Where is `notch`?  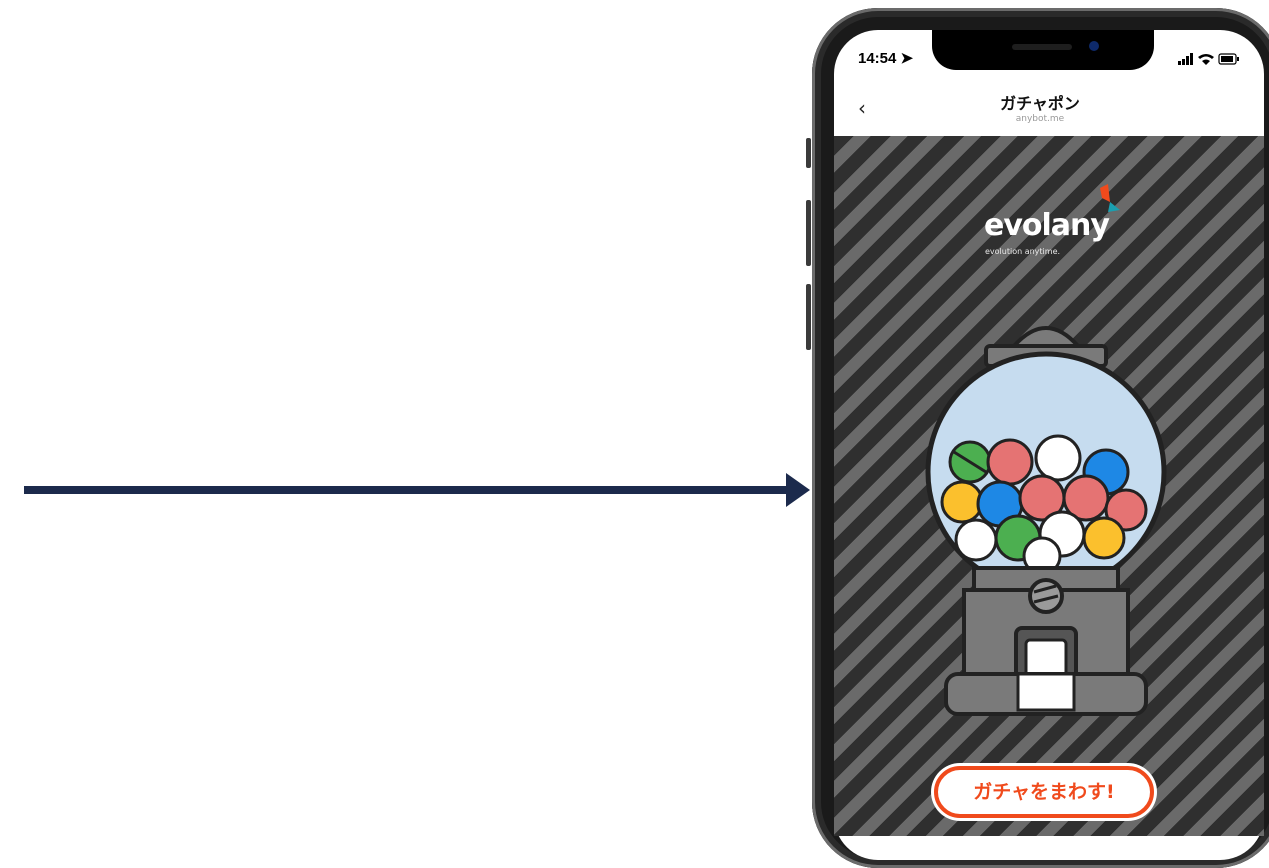
notch is located at coordinates (1043, 50).